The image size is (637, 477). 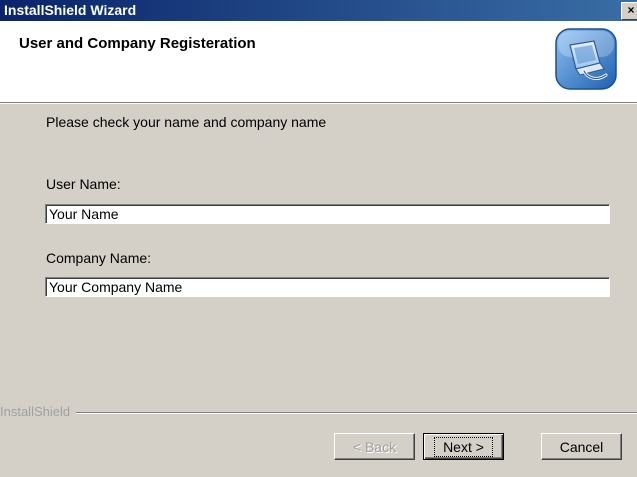 I want to click on footer-divider, so click(x=318, y=413).